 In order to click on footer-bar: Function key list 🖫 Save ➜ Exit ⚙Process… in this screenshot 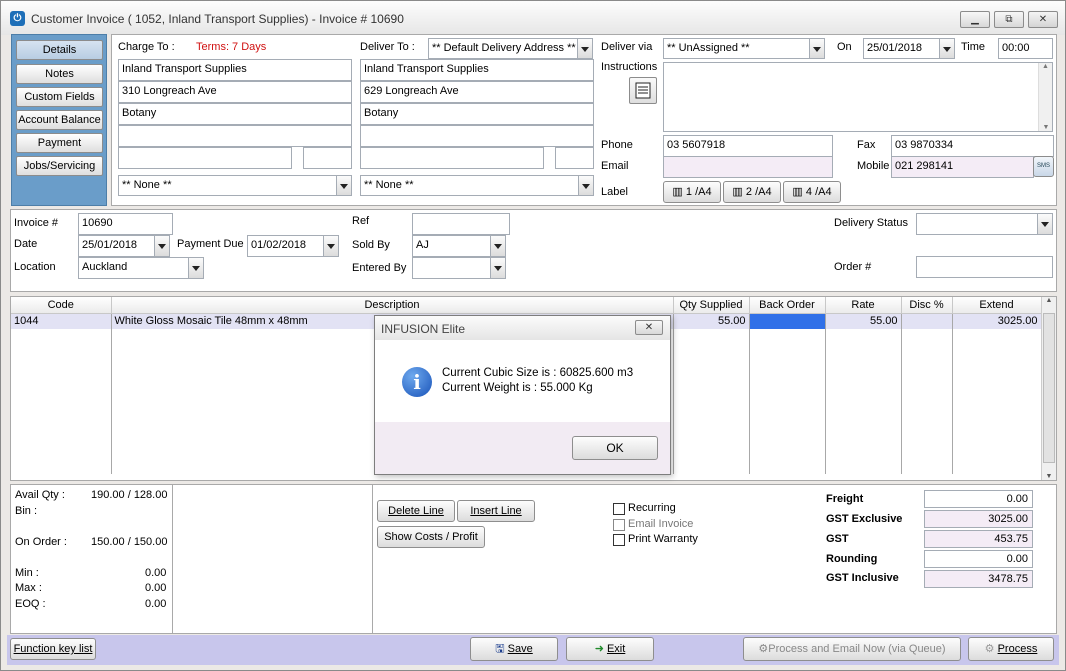, I will do `click(533, 650)`.